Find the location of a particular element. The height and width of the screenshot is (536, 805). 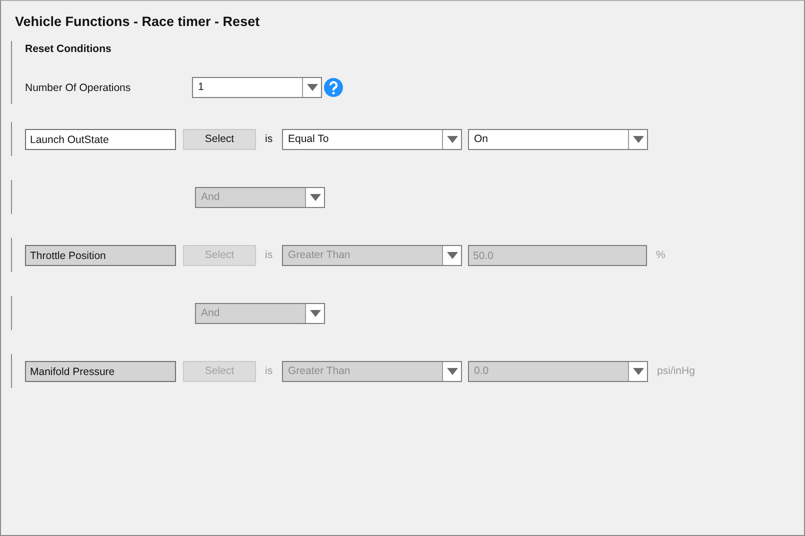

window-title: Vehicle Functions - Race timer - Reset is located at coordinates (138, 21).